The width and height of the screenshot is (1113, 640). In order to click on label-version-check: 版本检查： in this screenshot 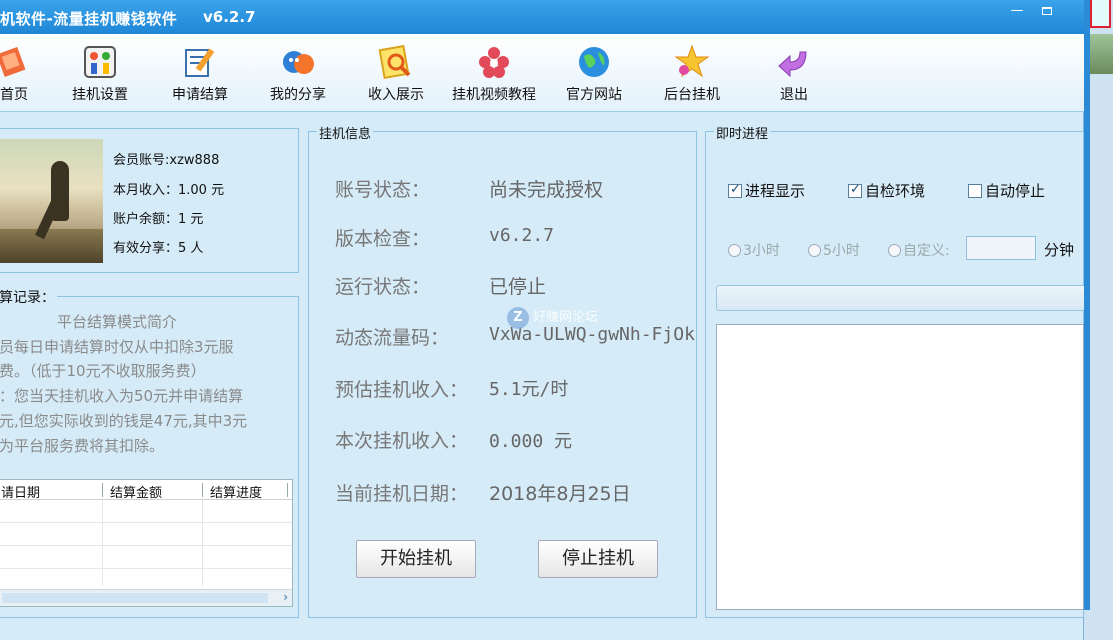, I will do `click(383, 239)`.